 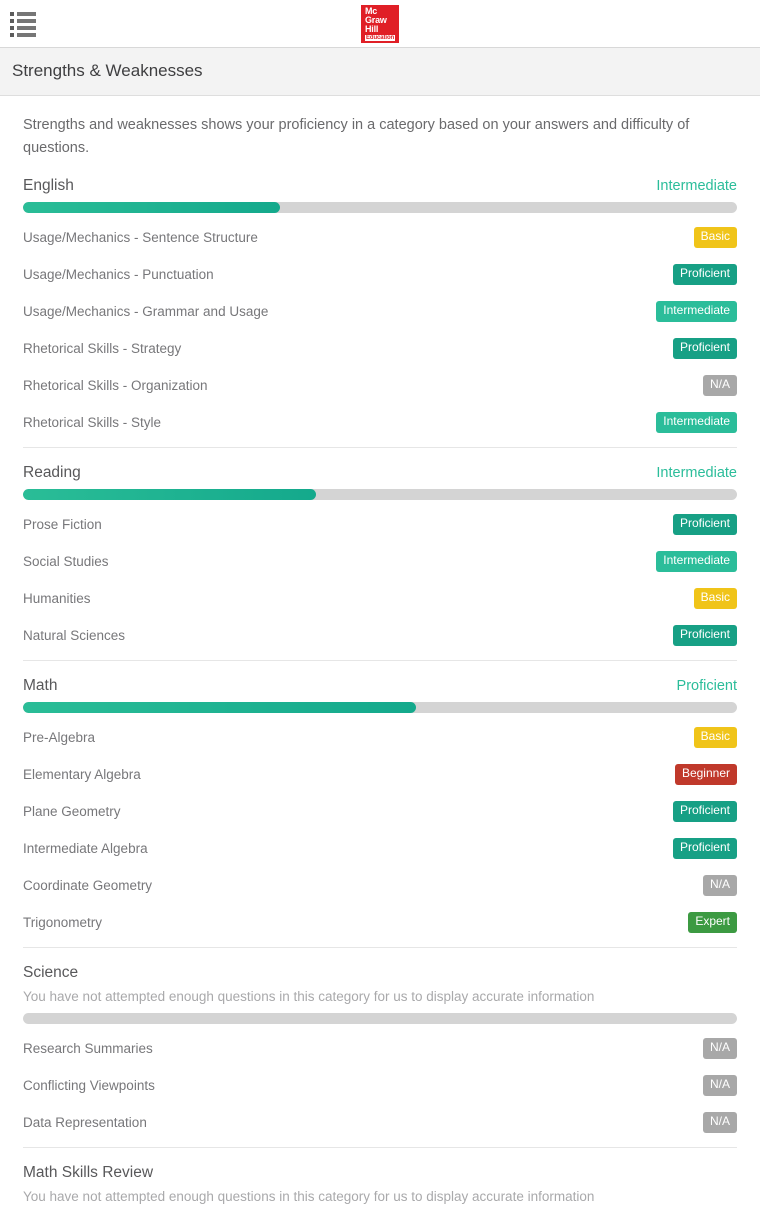 What do you see at coordinates (85, 848) in the screenshot?
I see `subcategory-label: Intermediate Algebra` at bounding box center [85, 848].